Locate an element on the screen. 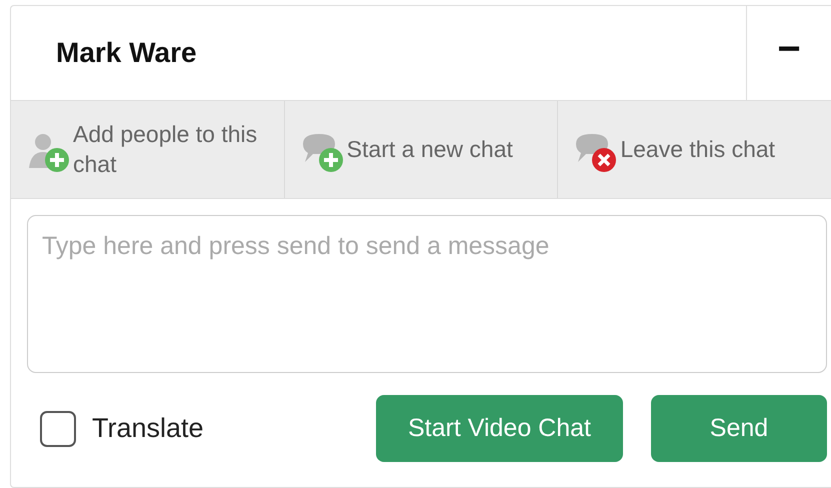 The width and height of the screenshot is (831, 488). chat-title: Mark Ware is located at coordinates (126, 53).